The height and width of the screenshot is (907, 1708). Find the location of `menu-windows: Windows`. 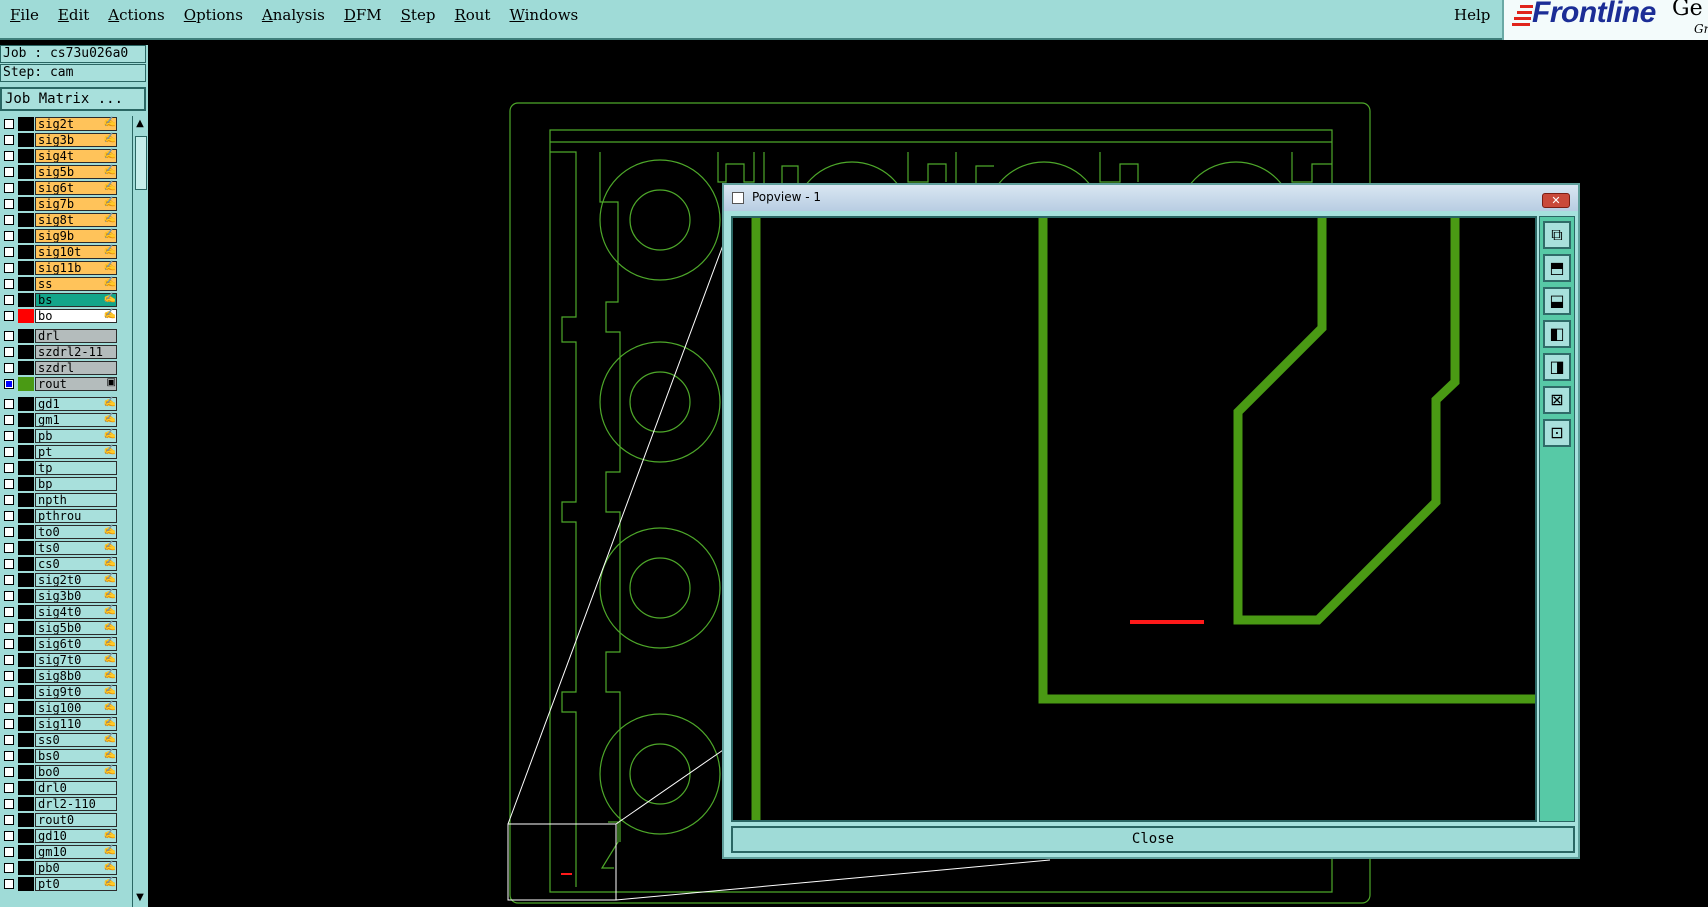

menu-windows: Windows is located at coordinates (543, 15).